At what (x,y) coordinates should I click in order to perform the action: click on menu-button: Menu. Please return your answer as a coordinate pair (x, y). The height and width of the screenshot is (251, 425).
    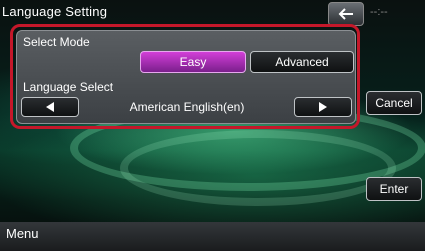
    Looking at the image, I should click on (22, 233).